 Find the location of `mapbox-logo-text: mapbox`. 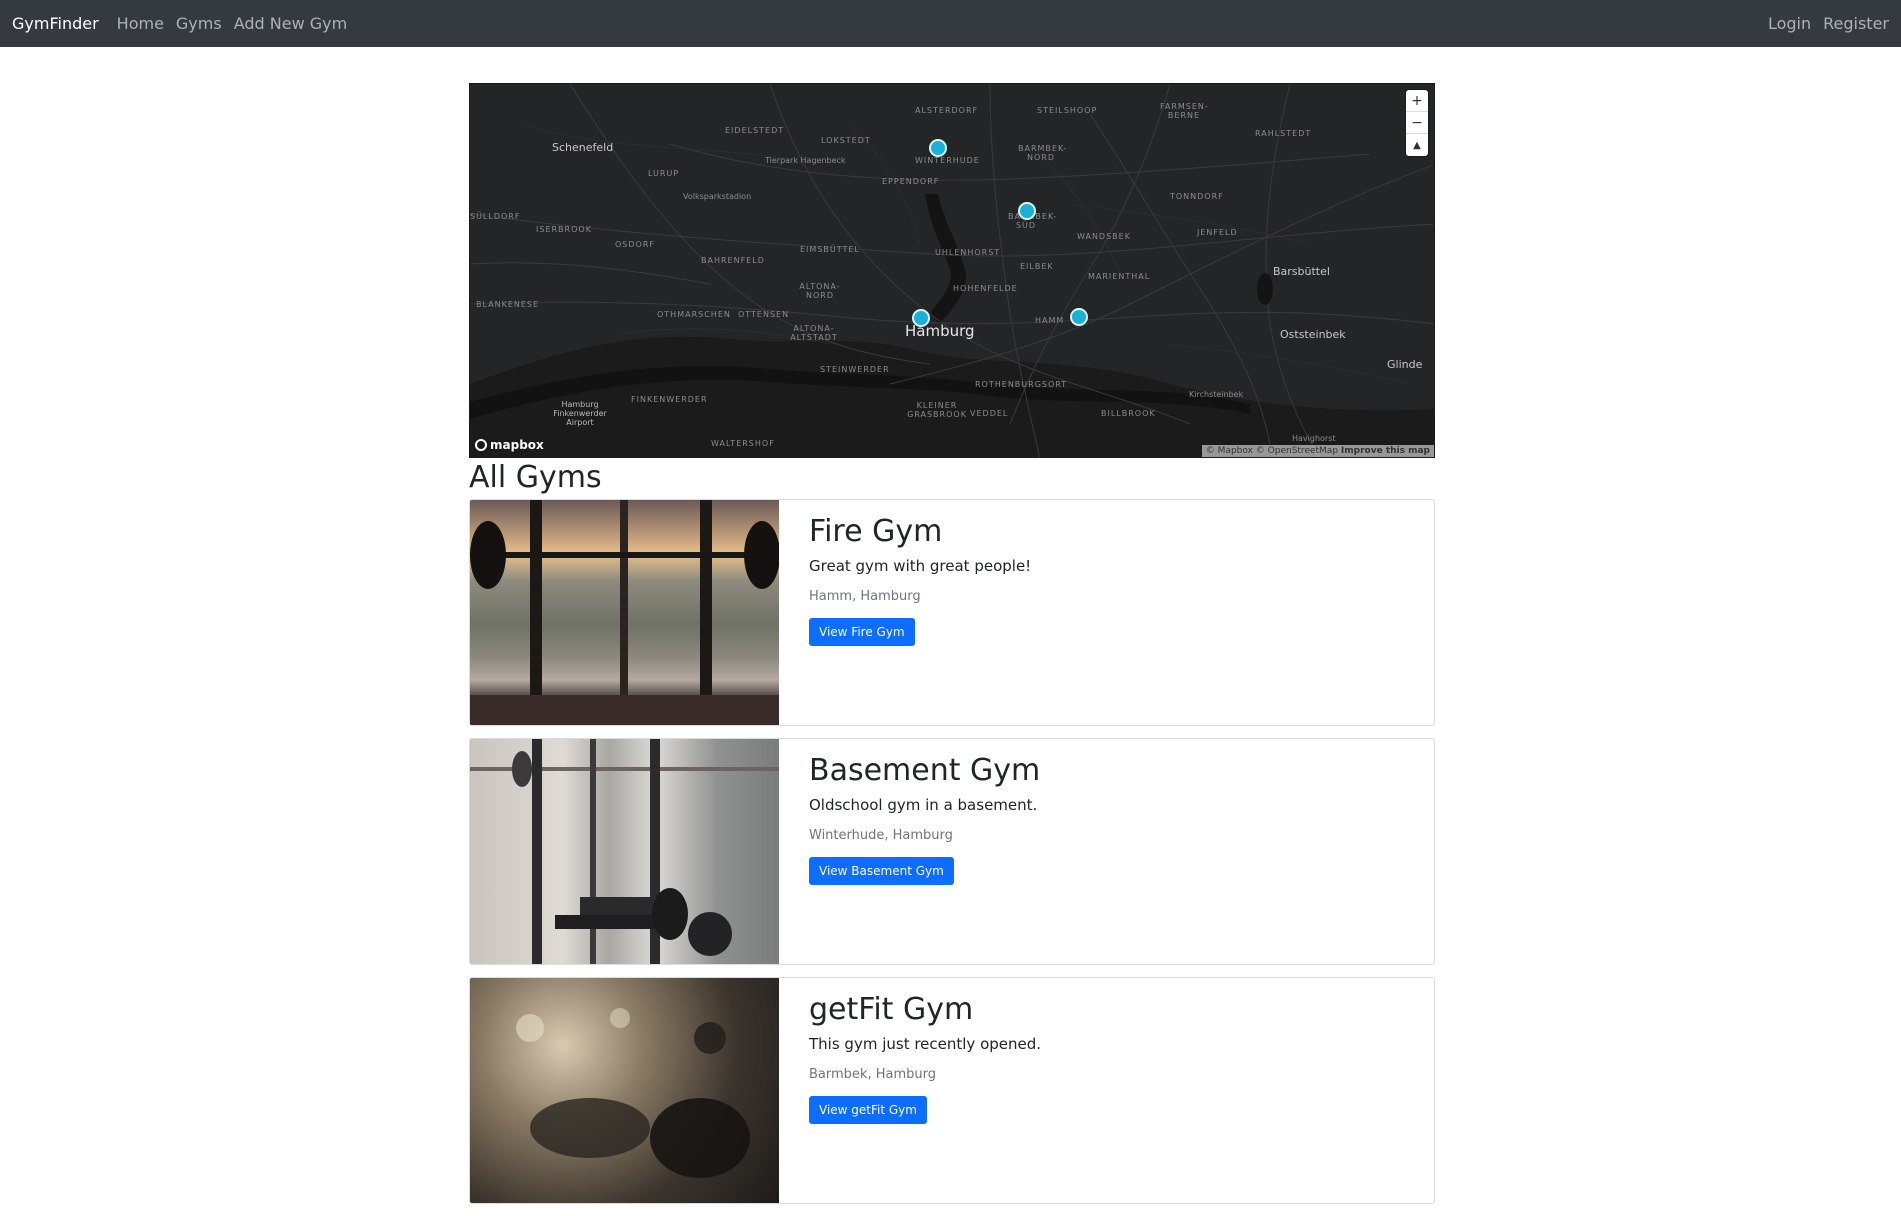

mapbox-logo-text: mapbox is located at coordinates (517, 445).